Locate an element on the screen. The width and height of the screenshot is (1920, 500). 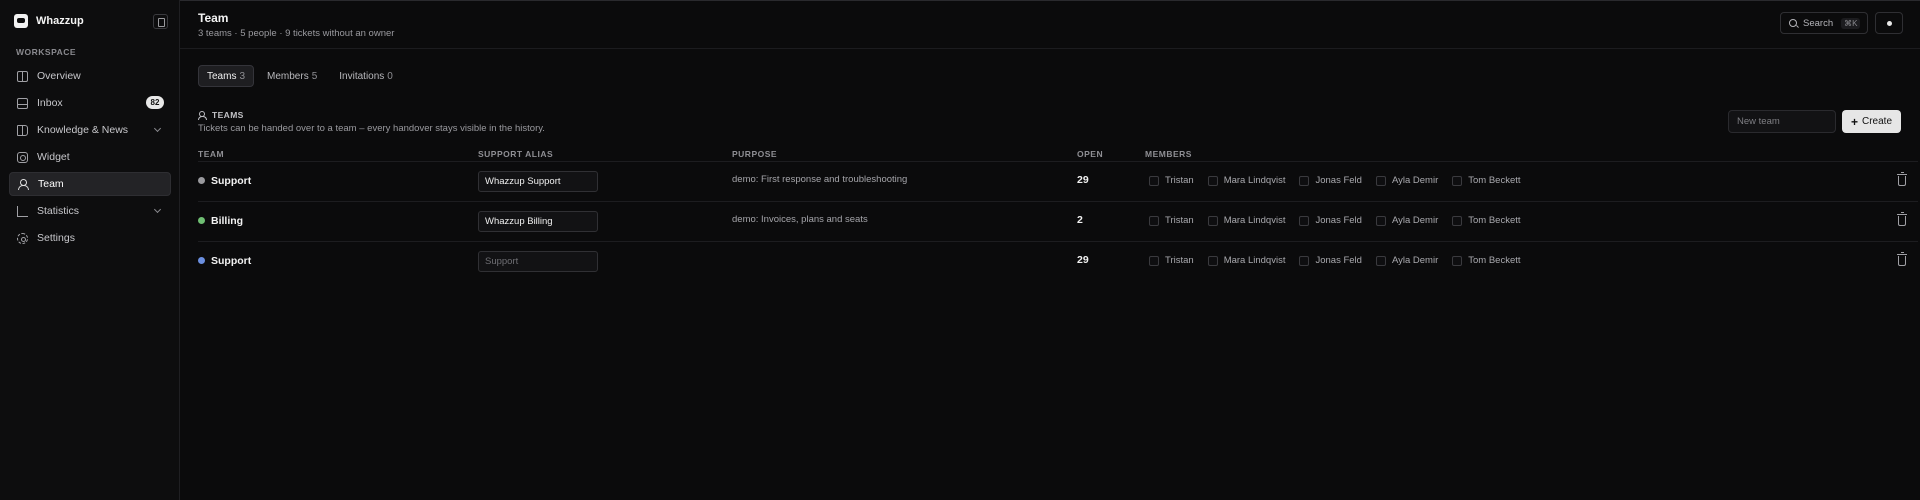
tab-members: Members 5 is located at coordinates (292, 76).